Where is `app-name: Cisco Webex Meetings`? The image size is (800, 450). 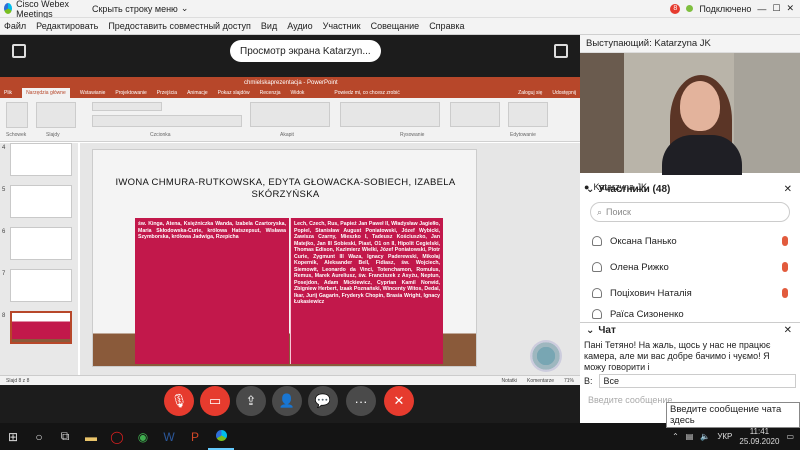
app-name: Cisco Webex Meetings is located at coordinates (42, 9).